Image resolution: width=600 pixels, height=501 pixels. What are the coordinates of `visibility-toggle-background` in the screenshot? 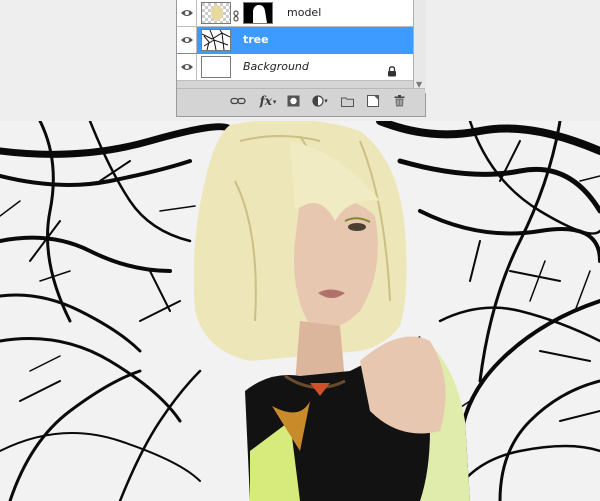 It's located at (187, 67).